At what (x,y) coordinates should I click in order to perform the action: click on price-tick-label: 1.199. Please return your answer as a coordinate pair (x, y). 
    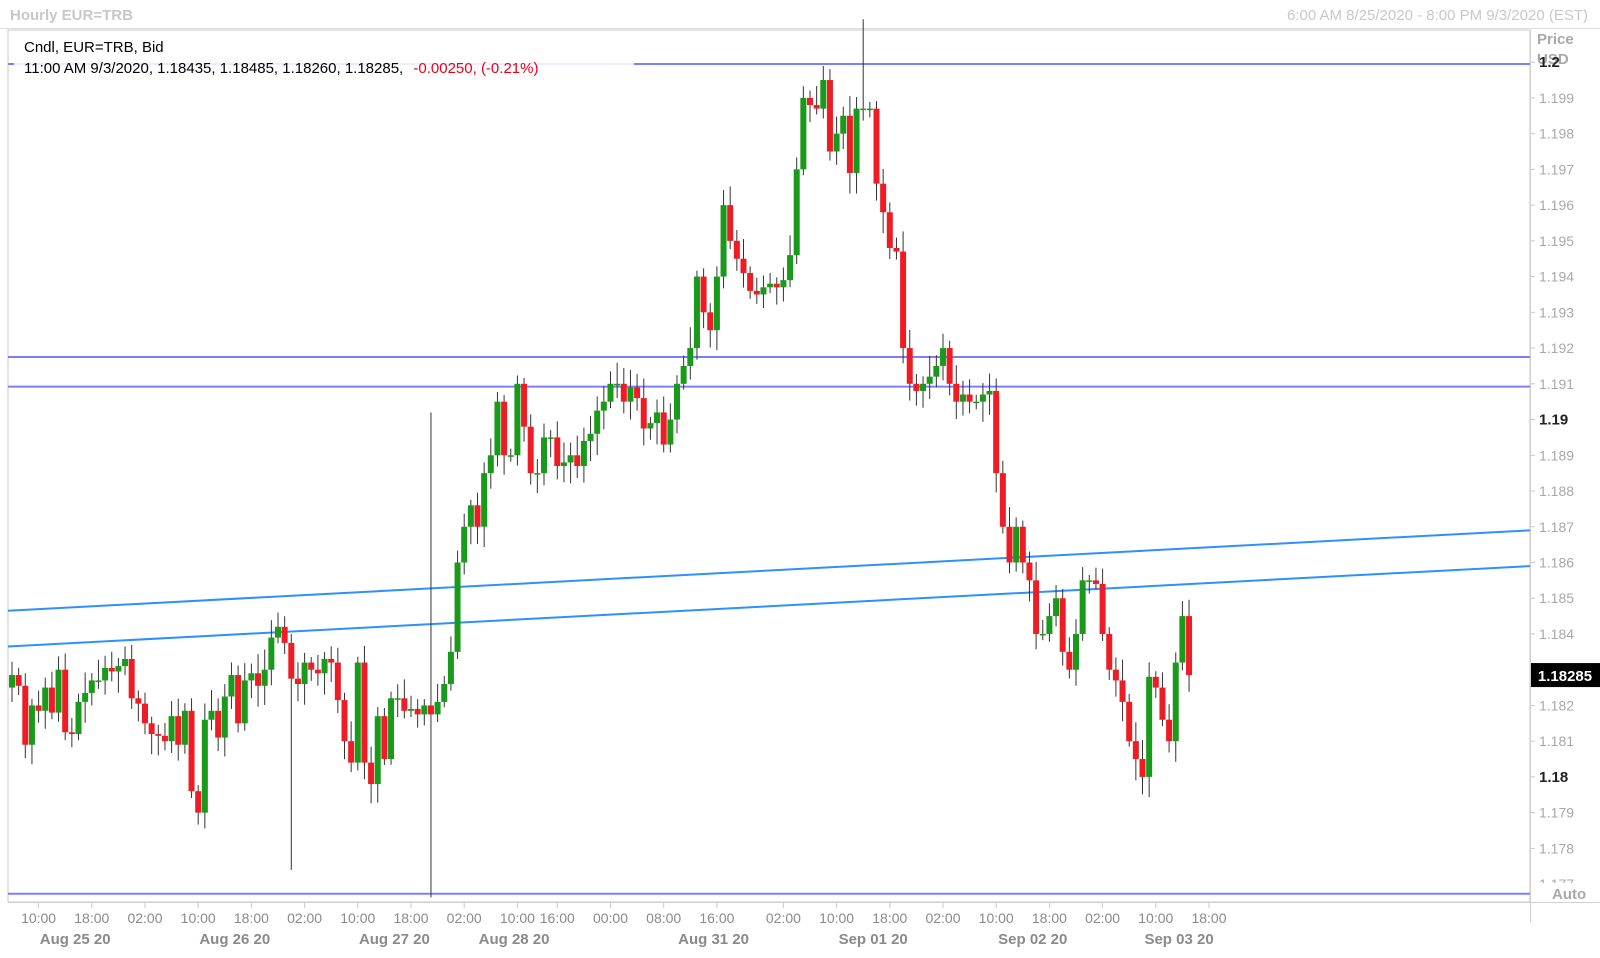
    Looking at the image, I should click on (1556, 98).